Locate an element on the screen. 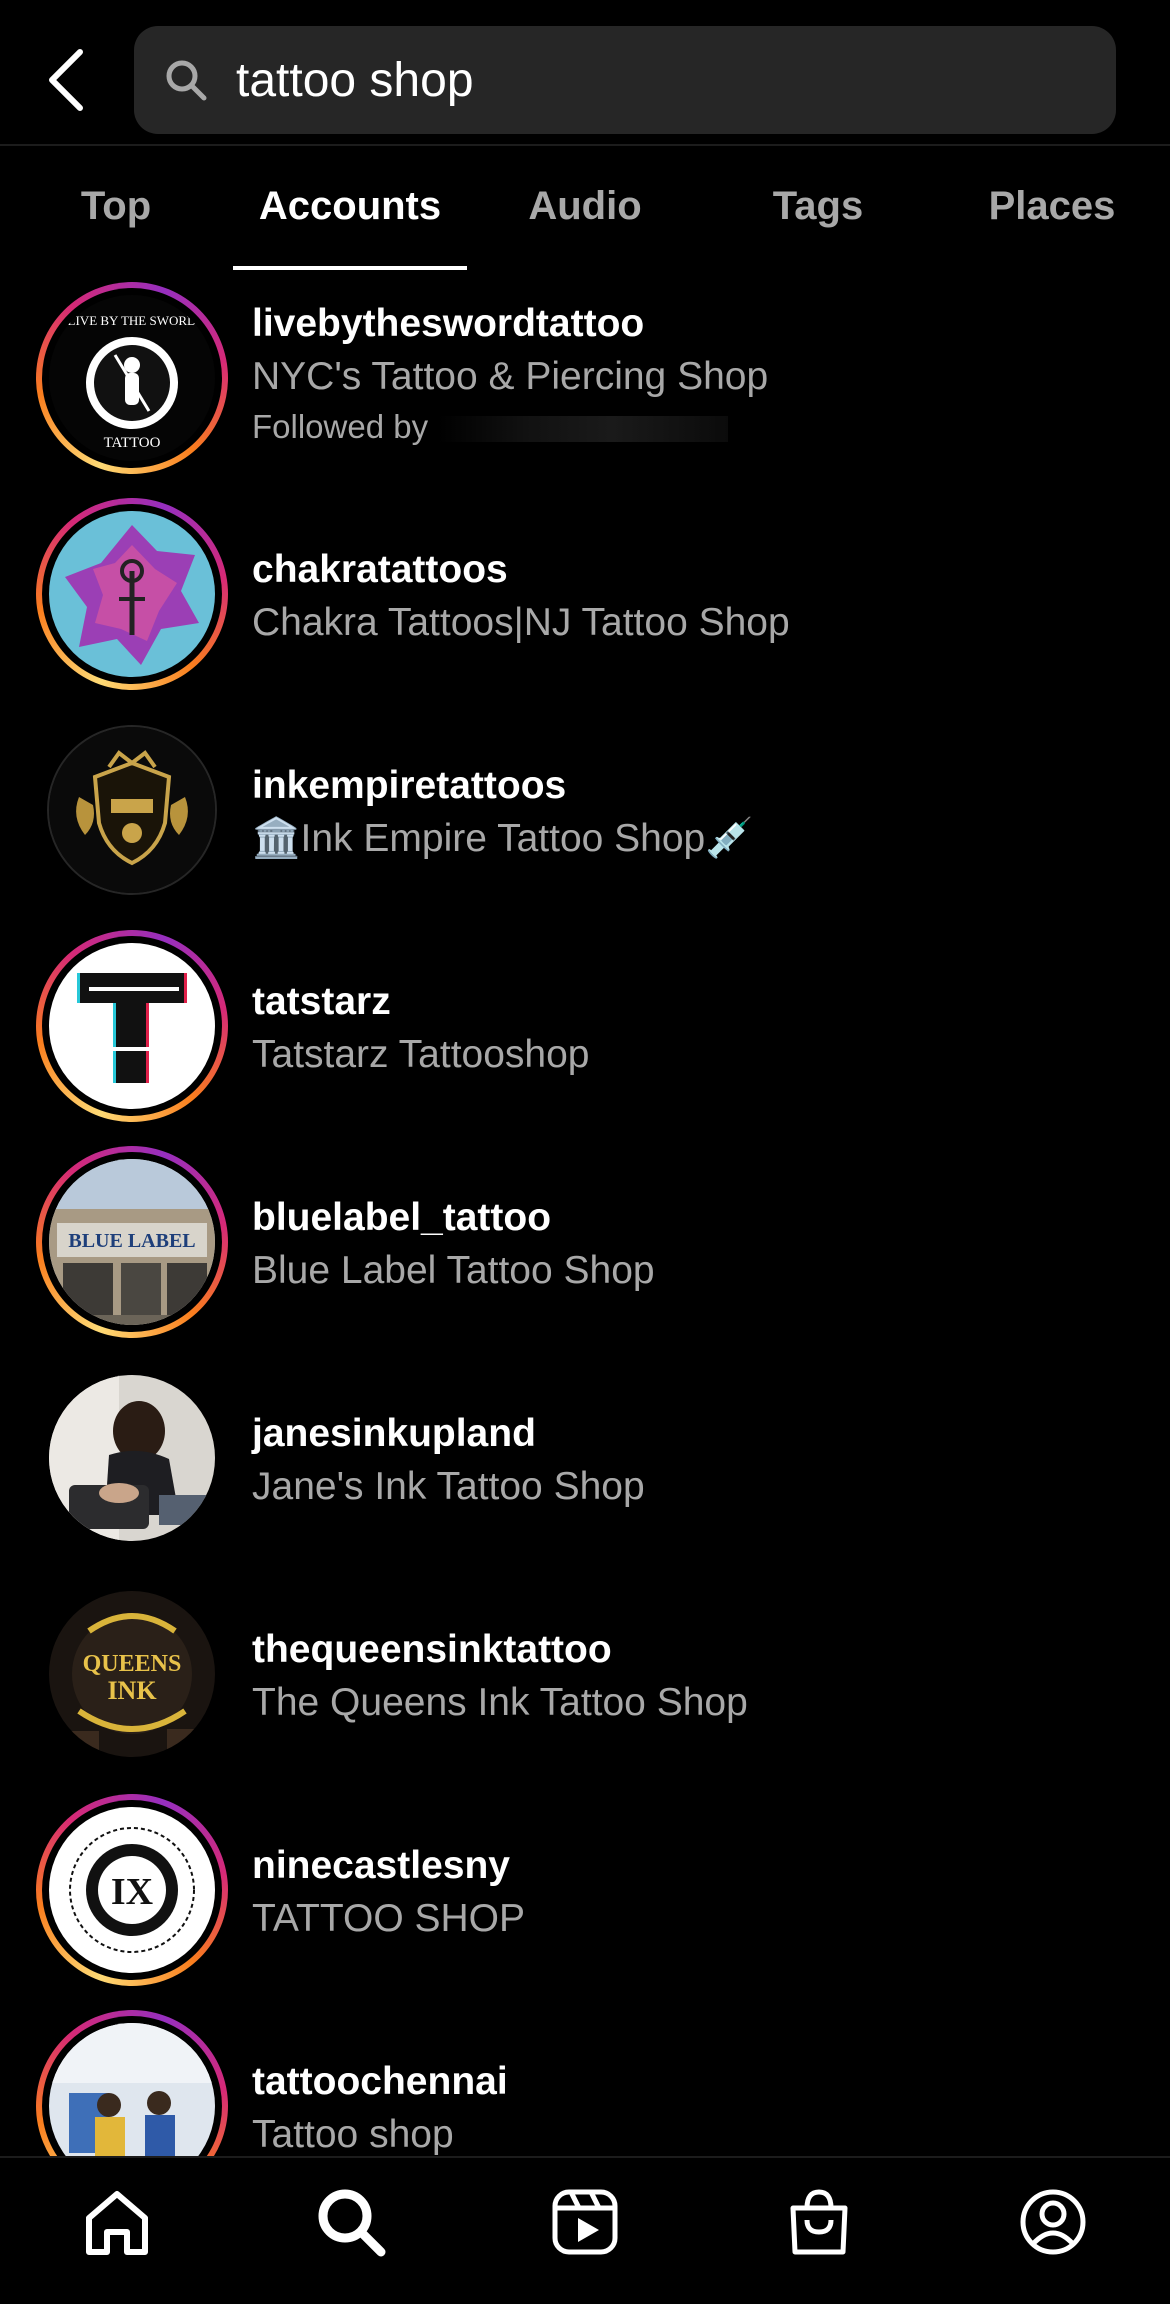  account-full-name: TATTOO SHOP is located at coordinates (389, 1918).